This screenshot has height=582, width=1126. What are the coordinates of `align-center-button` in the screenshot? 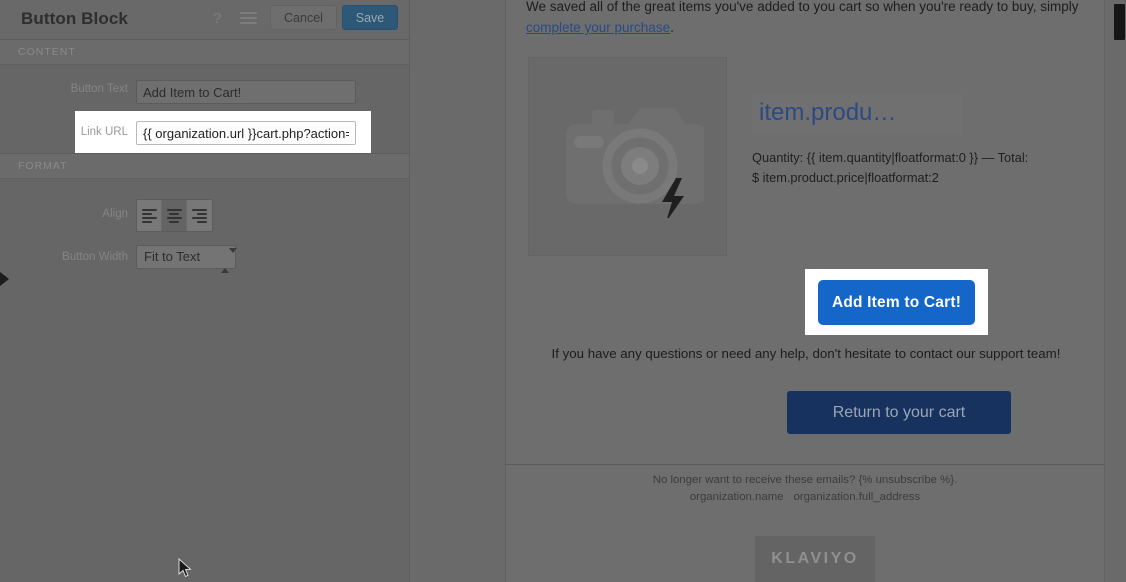 It's located at (174, 215).